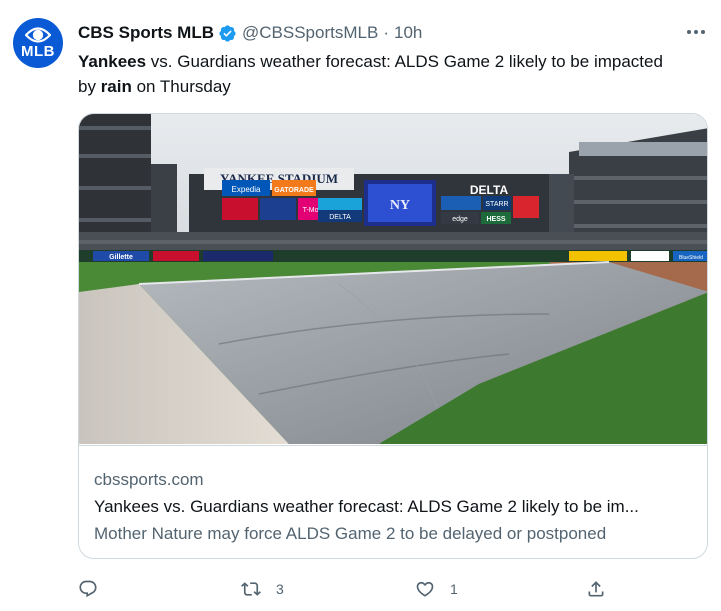 This screenshot has width=721, height=611. I want to click on tweet-actions: 3 1, so click(358, 589).